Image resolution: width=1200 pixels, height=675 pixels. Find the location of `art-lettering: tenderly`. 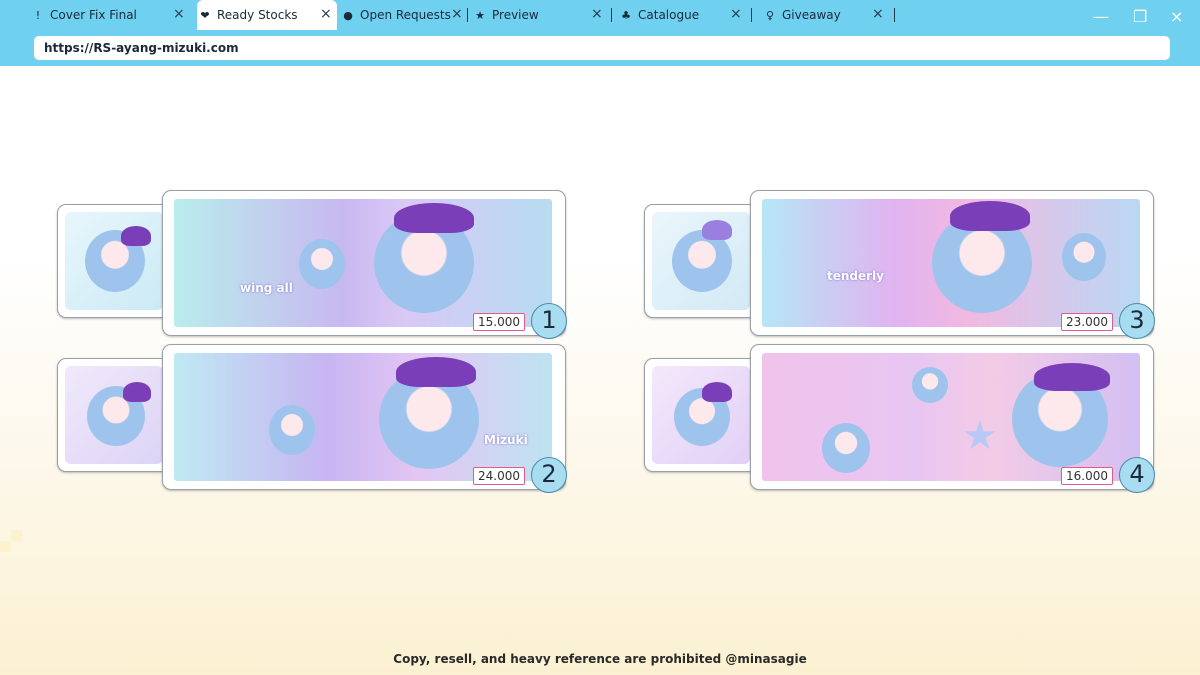

art-lettering: tenderly is located at coordinates (855, 276).